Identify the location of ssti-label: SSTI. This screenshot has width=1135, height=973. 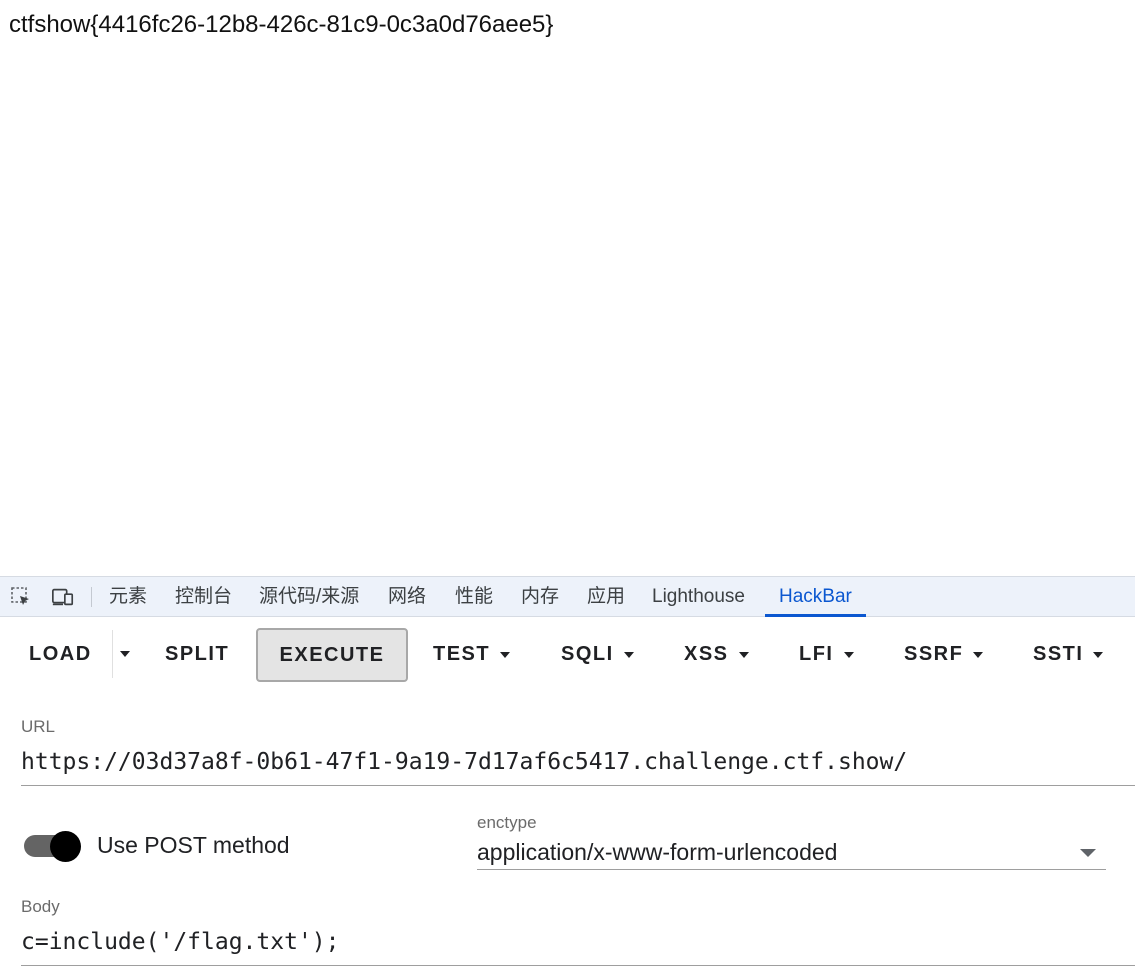
(1058, 654).